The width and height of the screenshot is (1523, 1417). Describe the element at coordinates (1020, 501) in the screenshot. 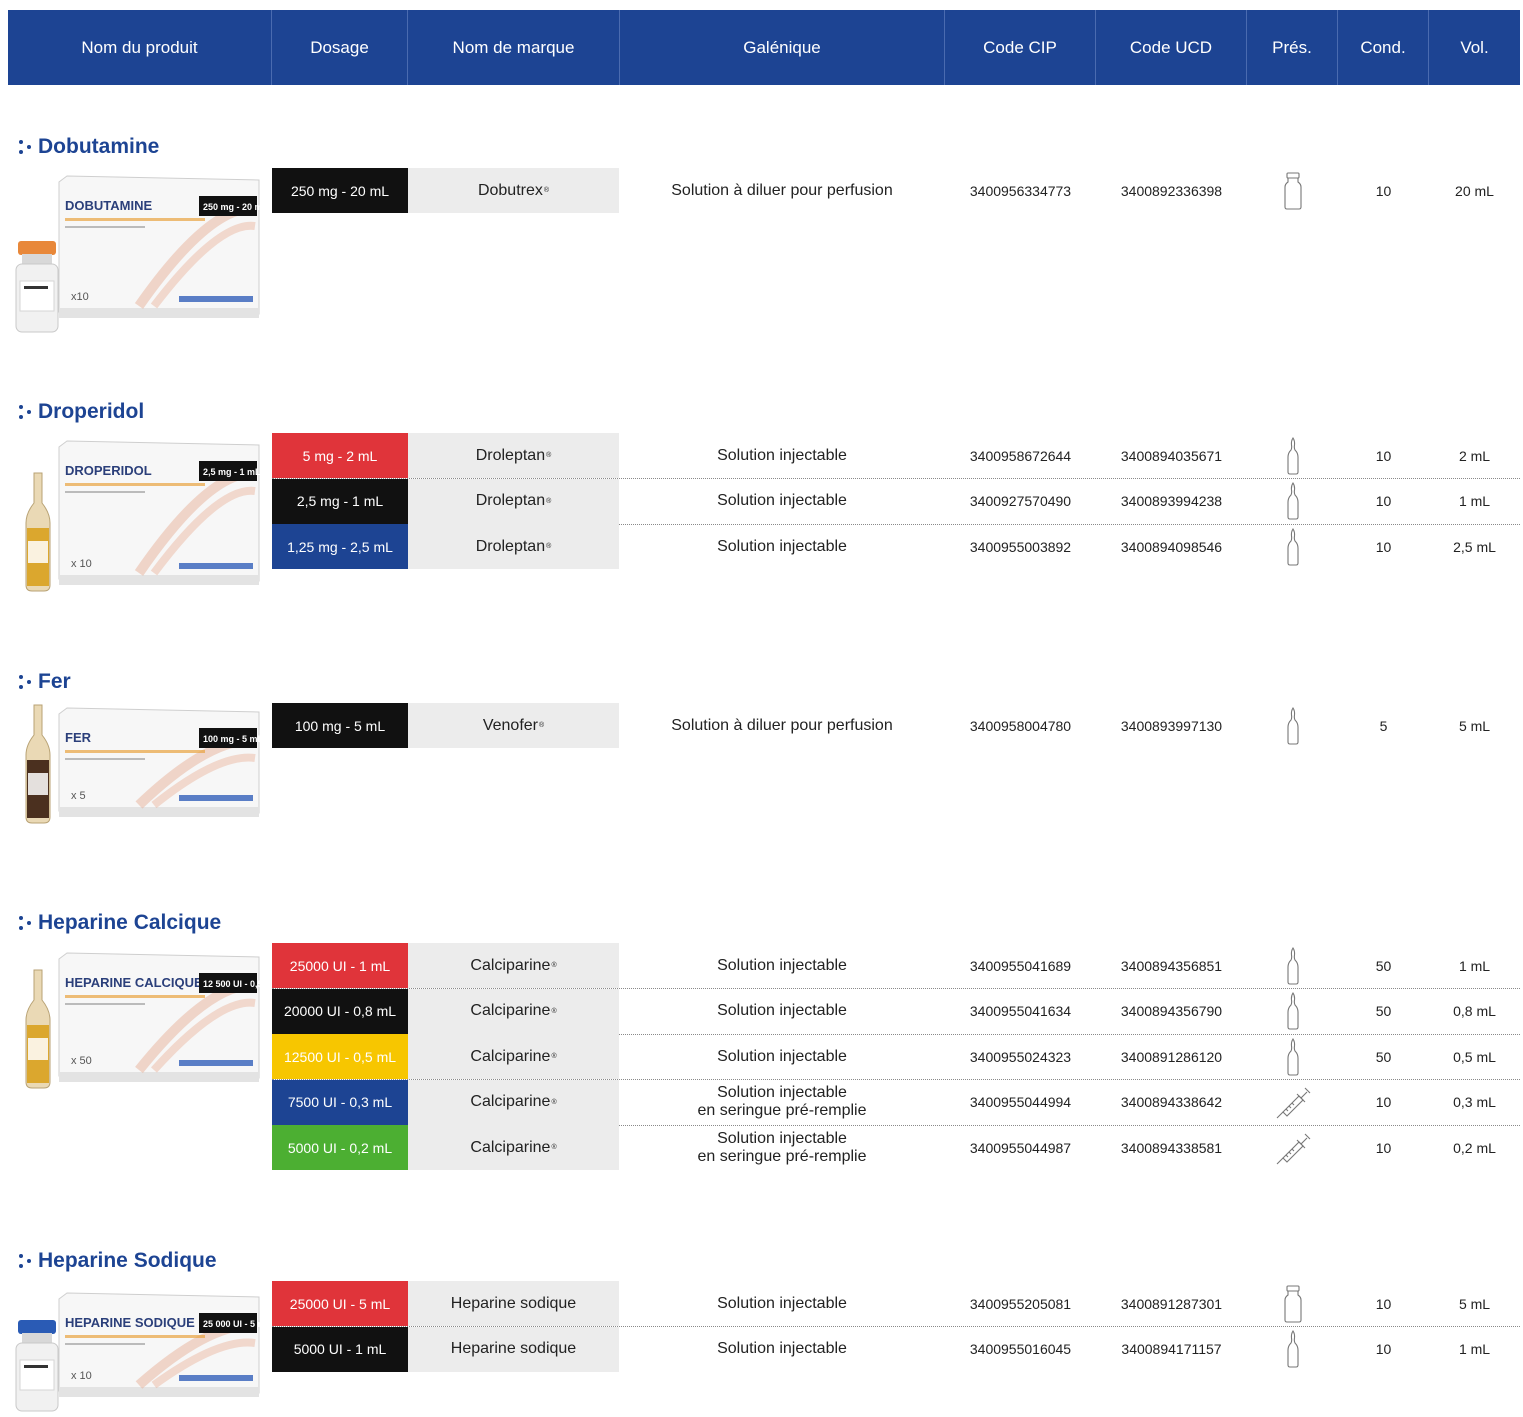

I see `code-cip-cell: 3400927570490` at that location.